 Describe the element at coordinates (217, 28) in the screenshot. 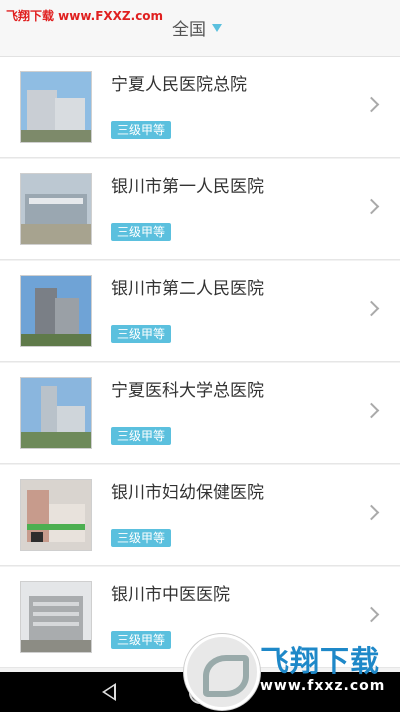

I see `caret-down-icon` at that location.